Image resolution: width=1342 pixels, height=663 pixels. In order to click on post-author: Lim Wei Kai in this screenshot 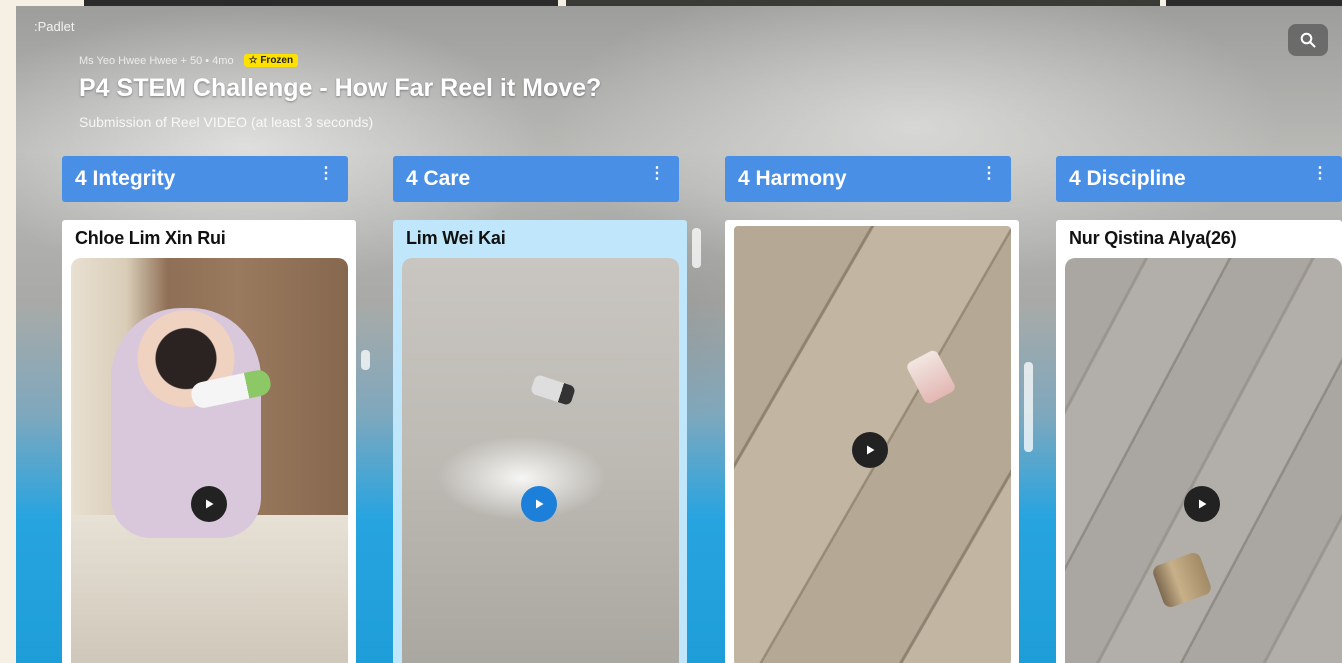, I will do `click(456, 238)`.